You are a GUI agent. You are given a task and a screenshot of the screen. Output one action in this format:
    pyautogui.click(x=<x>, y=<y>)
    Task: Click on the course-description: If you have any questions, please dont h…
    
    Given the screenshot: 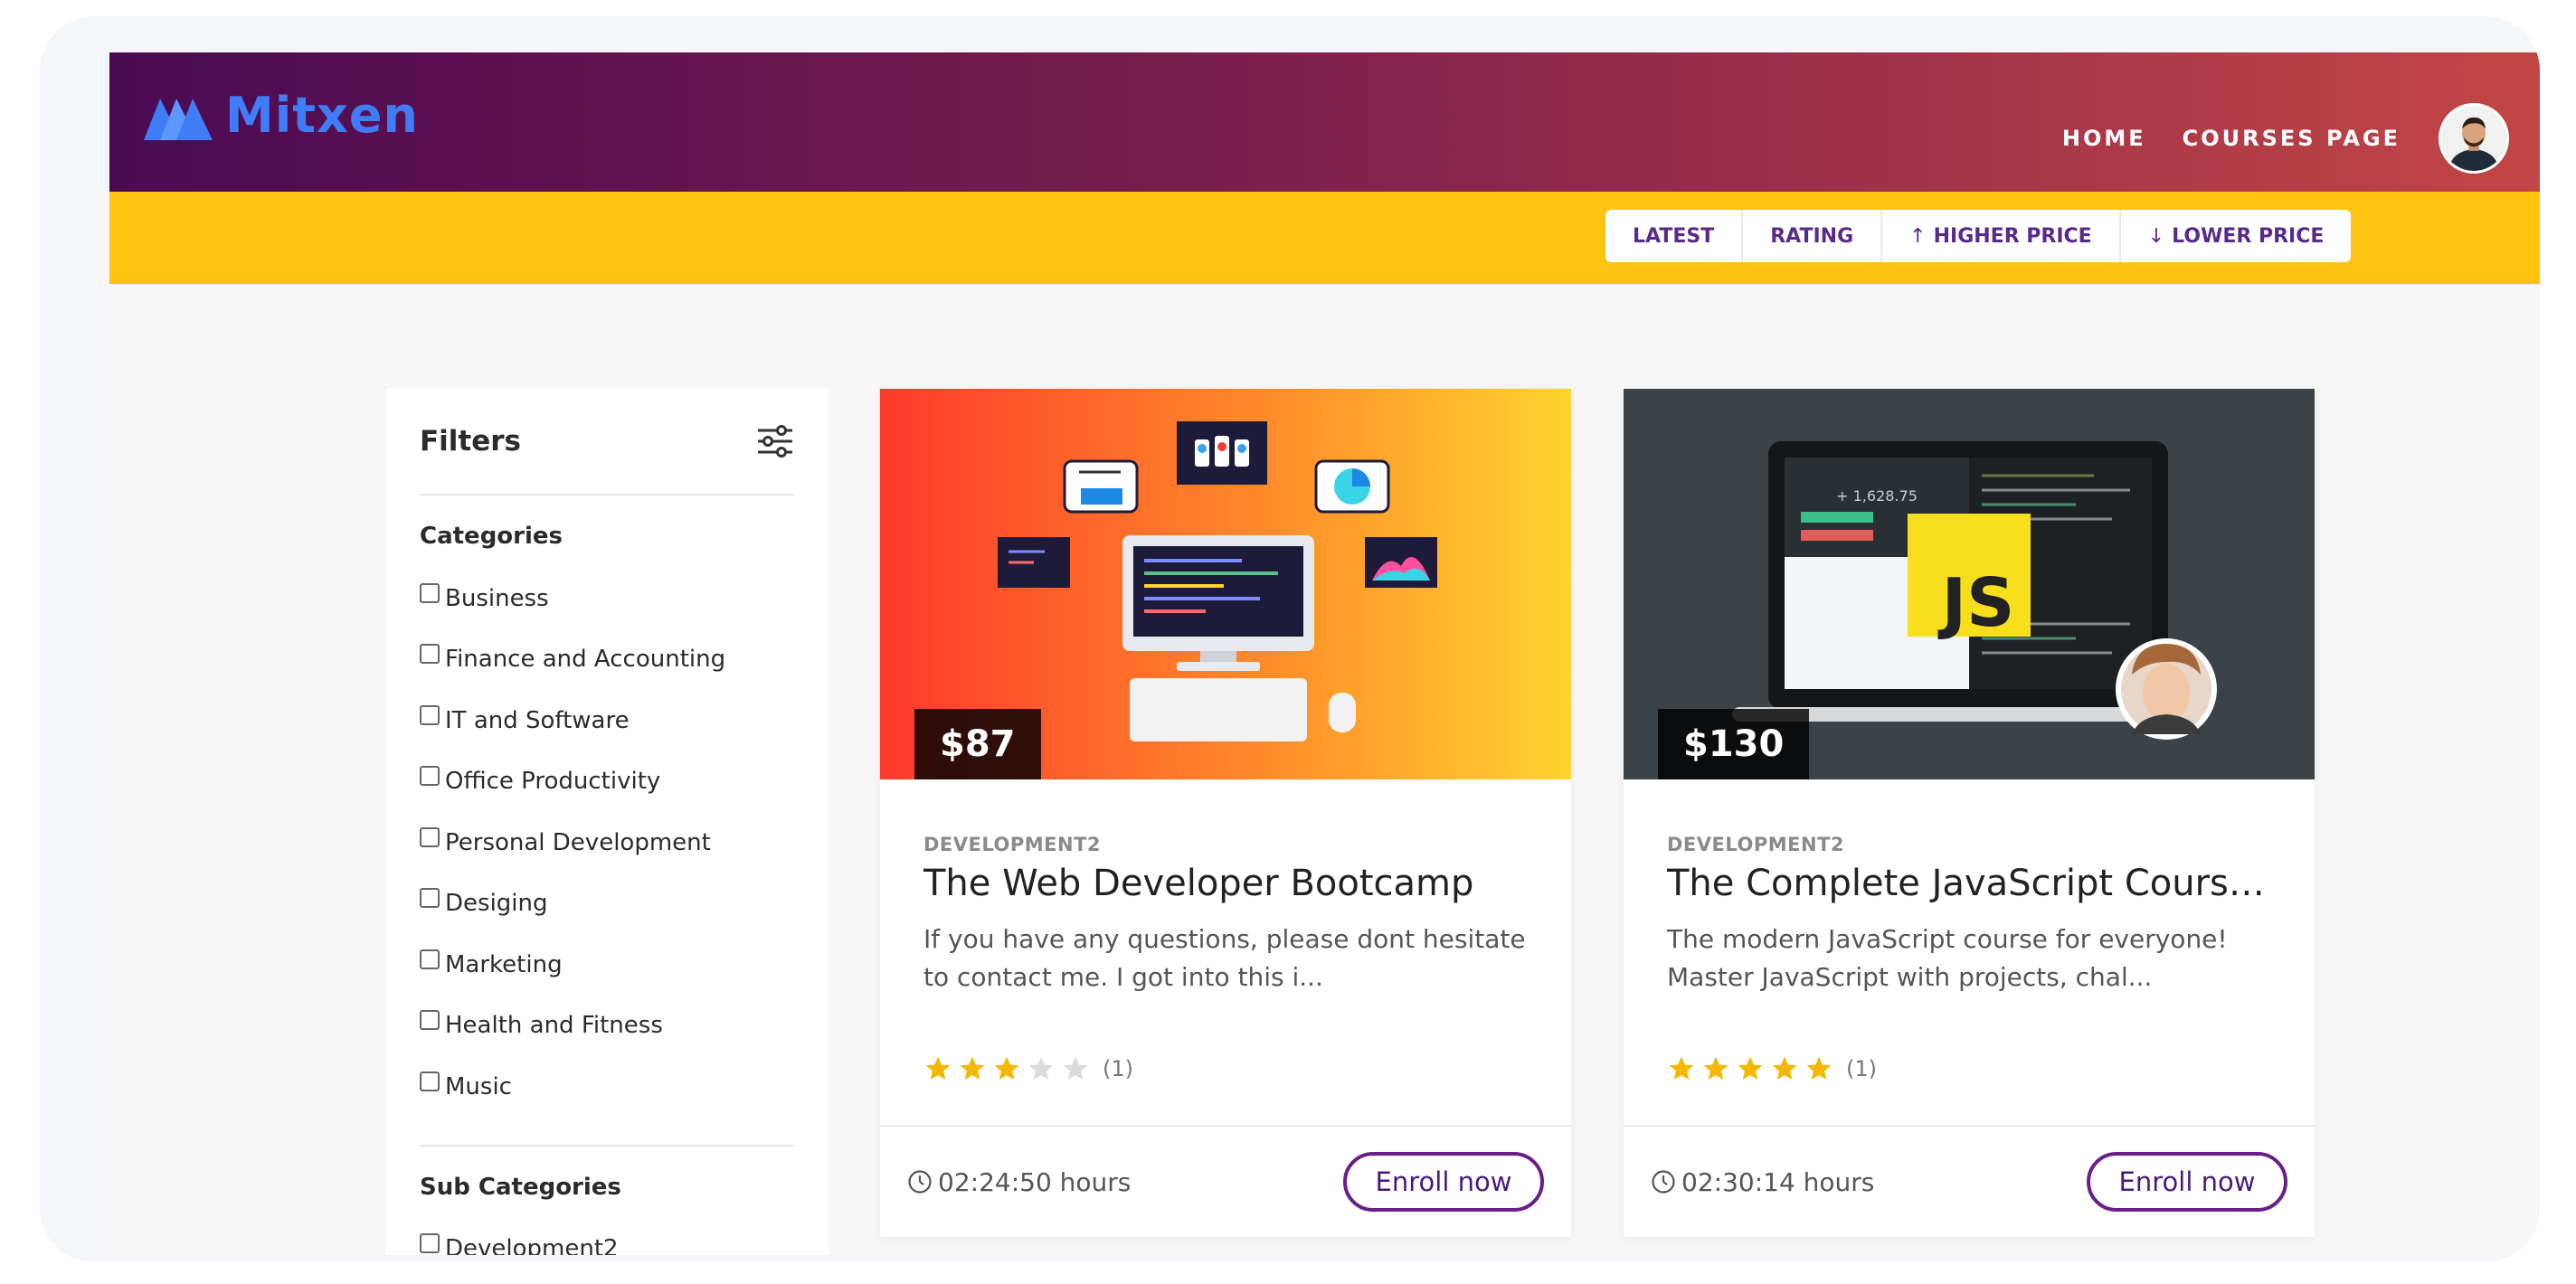 What is the action you would take?
    pyautogui.click(x=1225, y=958)
    